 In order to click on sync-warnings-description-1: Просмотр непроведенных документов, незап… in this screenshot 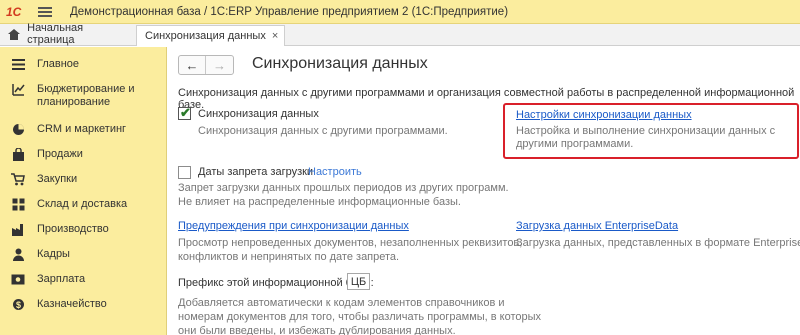, I will do `click(350, 243)`.